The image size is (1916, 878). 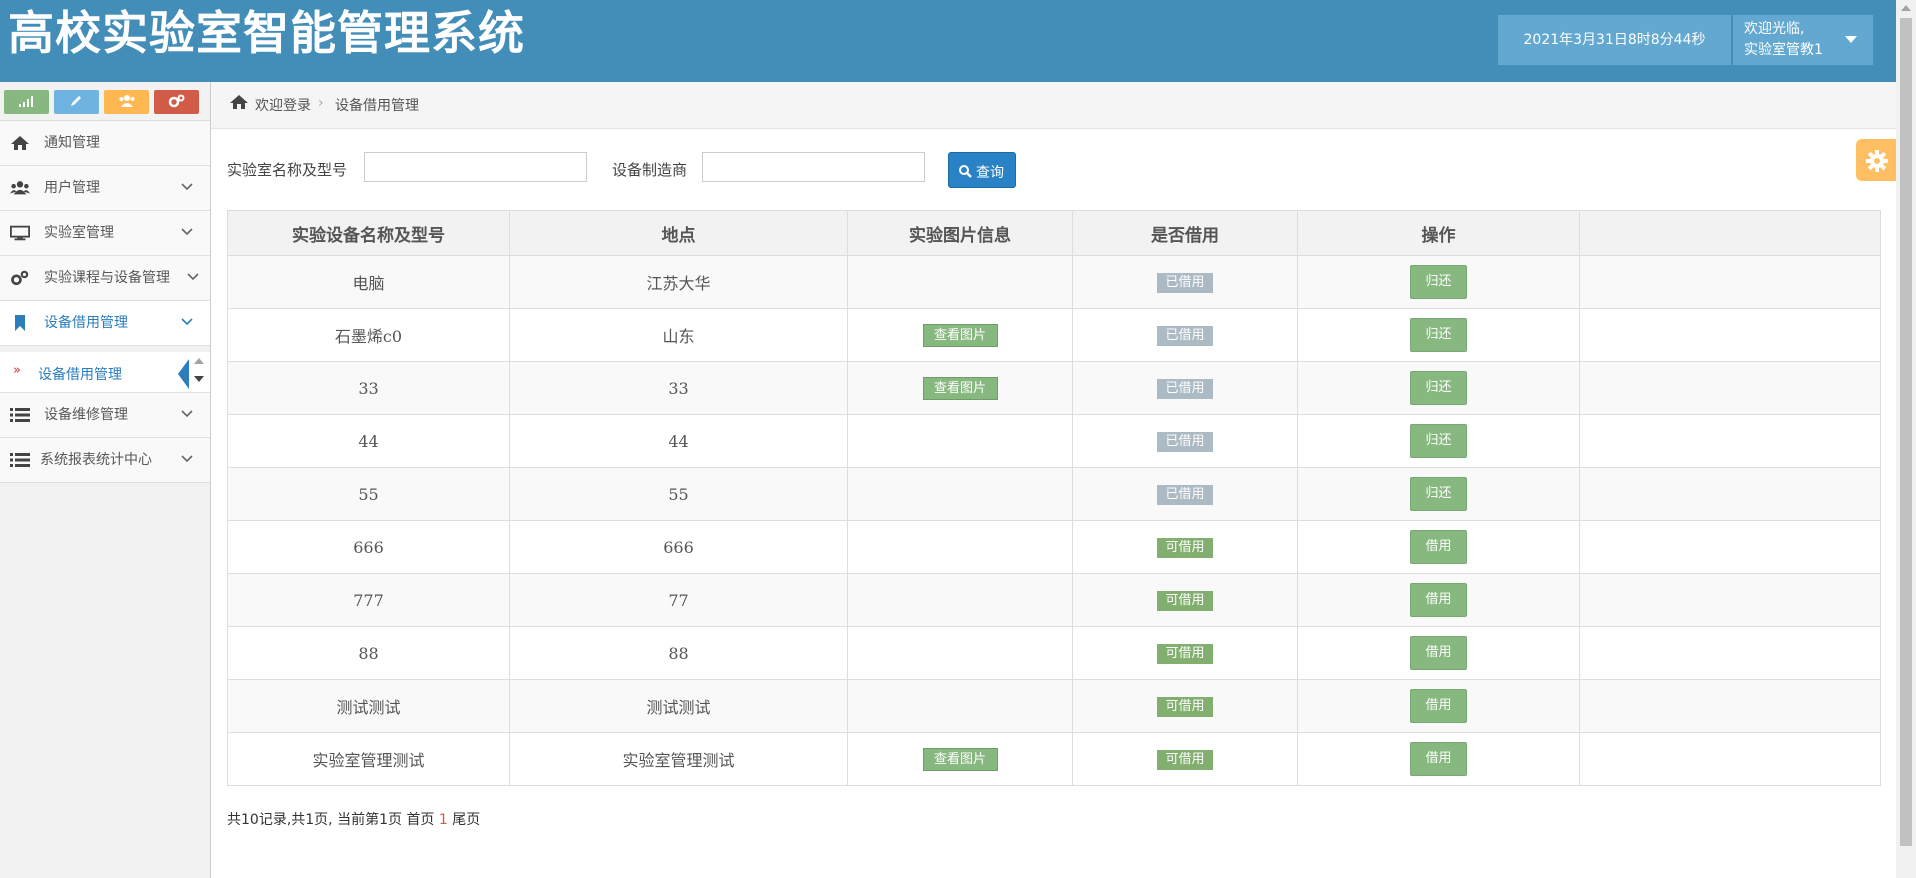 What do you see at coordinates (287, 170) in the screenshot?
I see `name-label: 实验室名称及型号` at bounding box center [287, 170].